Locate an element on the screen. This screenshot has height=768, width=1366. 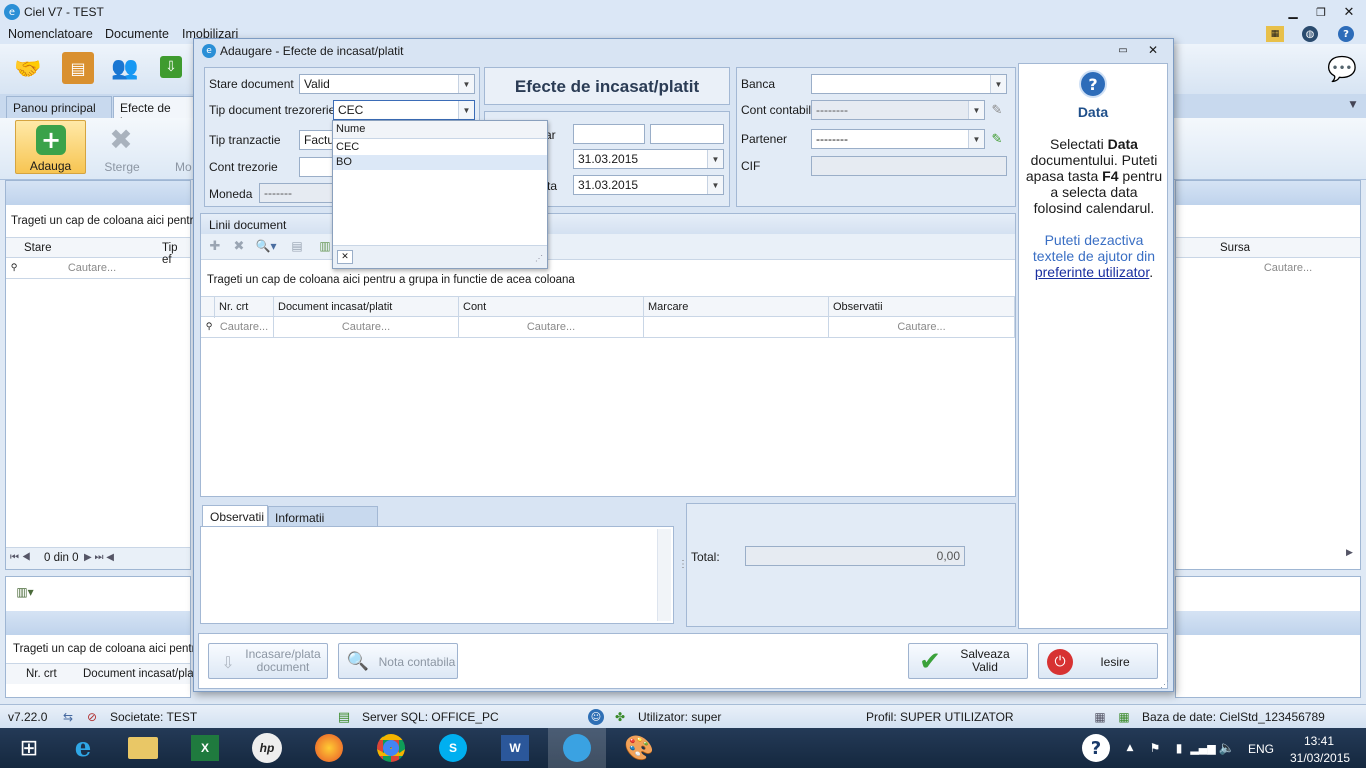
incasare-button: ⇩ Incasare/plata document is located at coordinates (268, 661).